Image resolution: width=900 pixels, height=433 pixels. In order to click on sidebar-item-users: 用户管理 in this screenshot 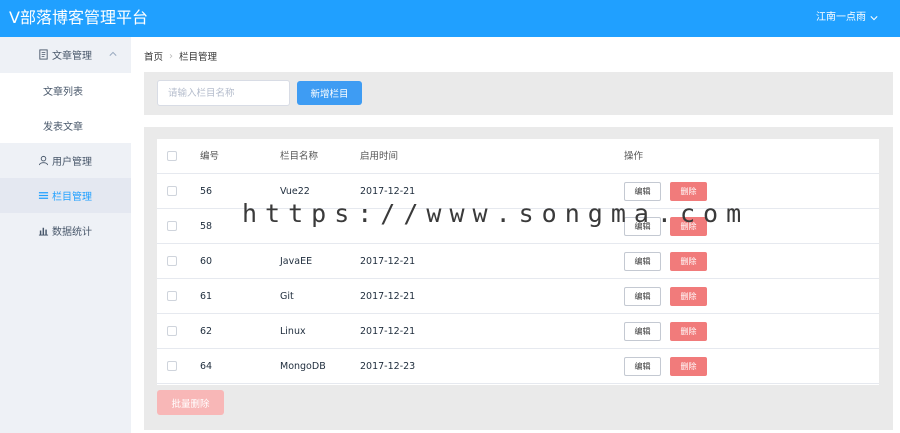, I will do `click(65, 160)`.